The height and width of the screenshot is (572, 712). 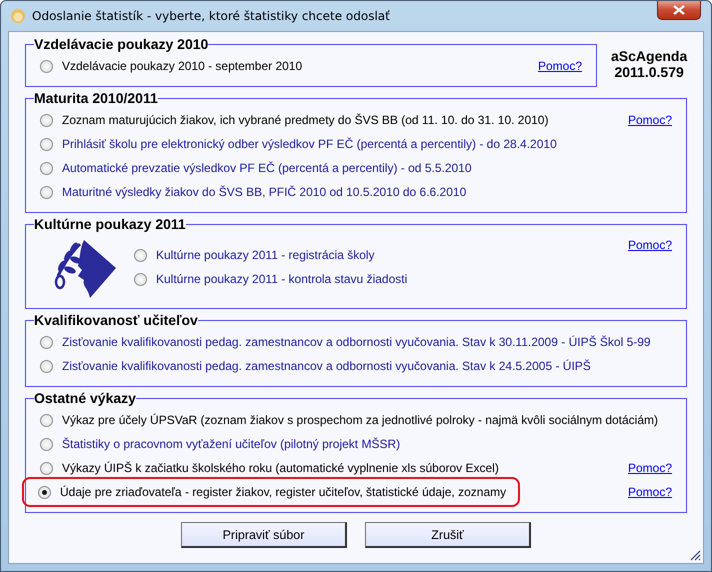 I want to click on window-title: Odoslanie štatistík - vyberte, ktoré štatistiky chcete odoslať, so click(x=211, y=16).